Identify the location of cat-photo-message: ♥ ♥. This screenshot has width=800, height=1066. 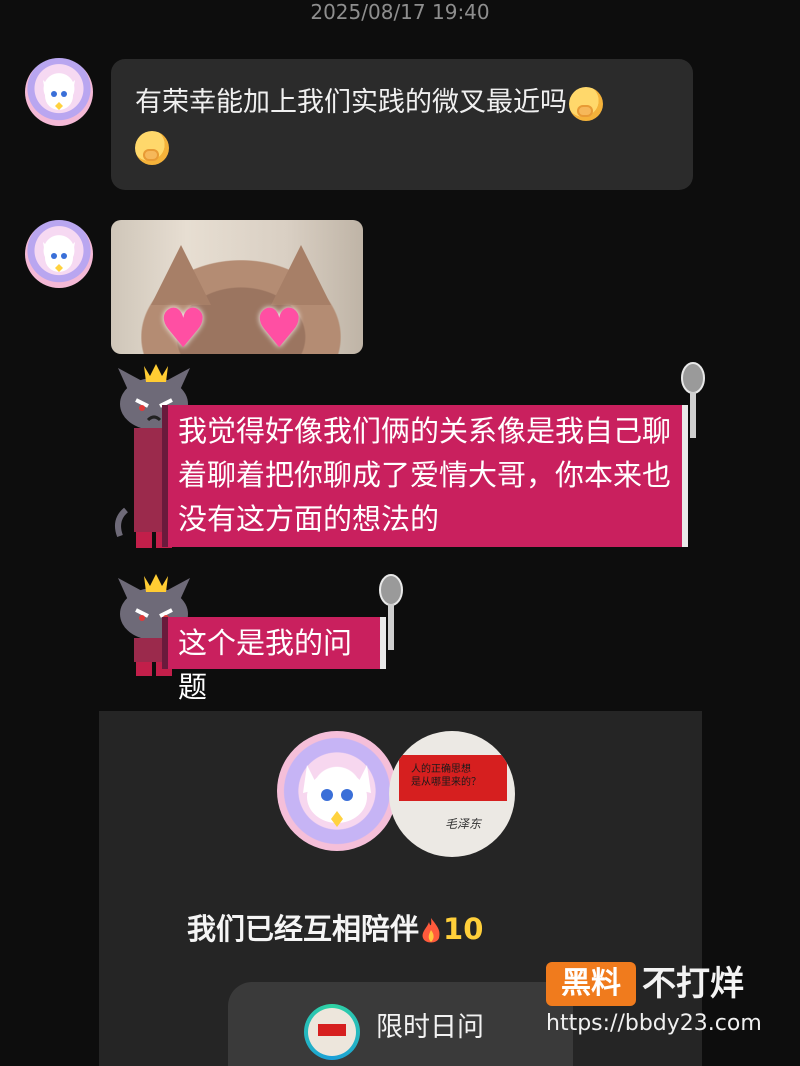
(237, 287).